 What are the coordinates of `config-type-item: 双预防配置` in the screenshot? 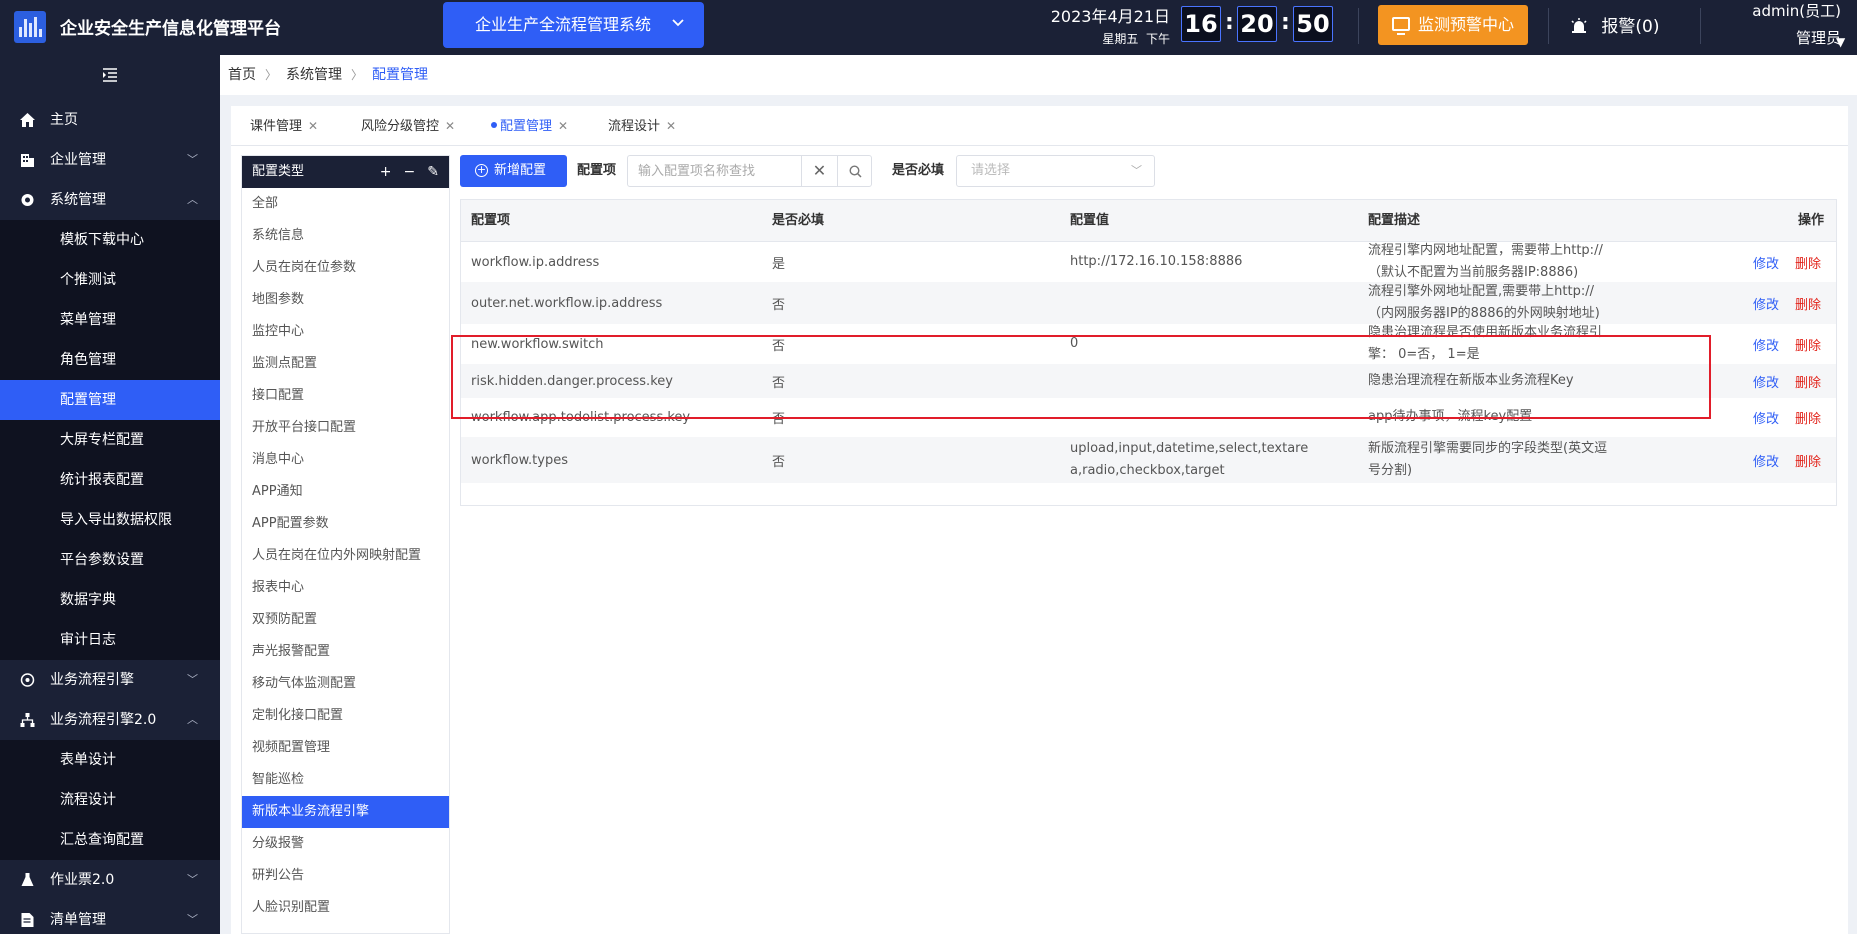 It's located at (345, 620).